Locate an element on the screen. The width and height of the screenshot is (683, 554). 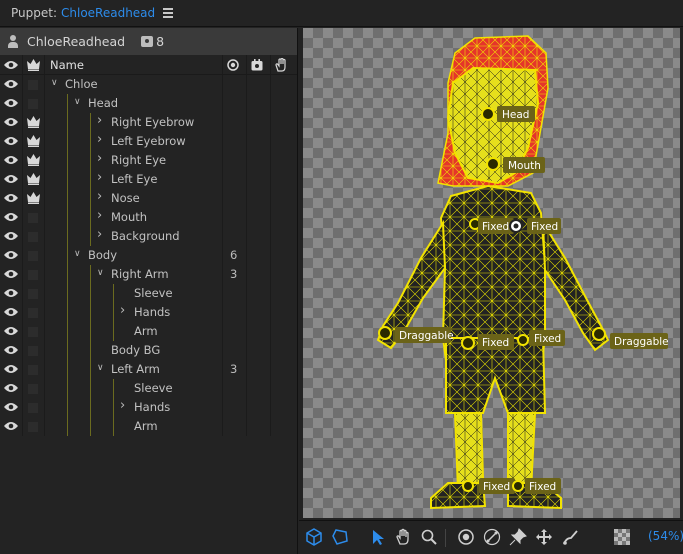
mesh-outline-icon is located at coordinates (340, 537).